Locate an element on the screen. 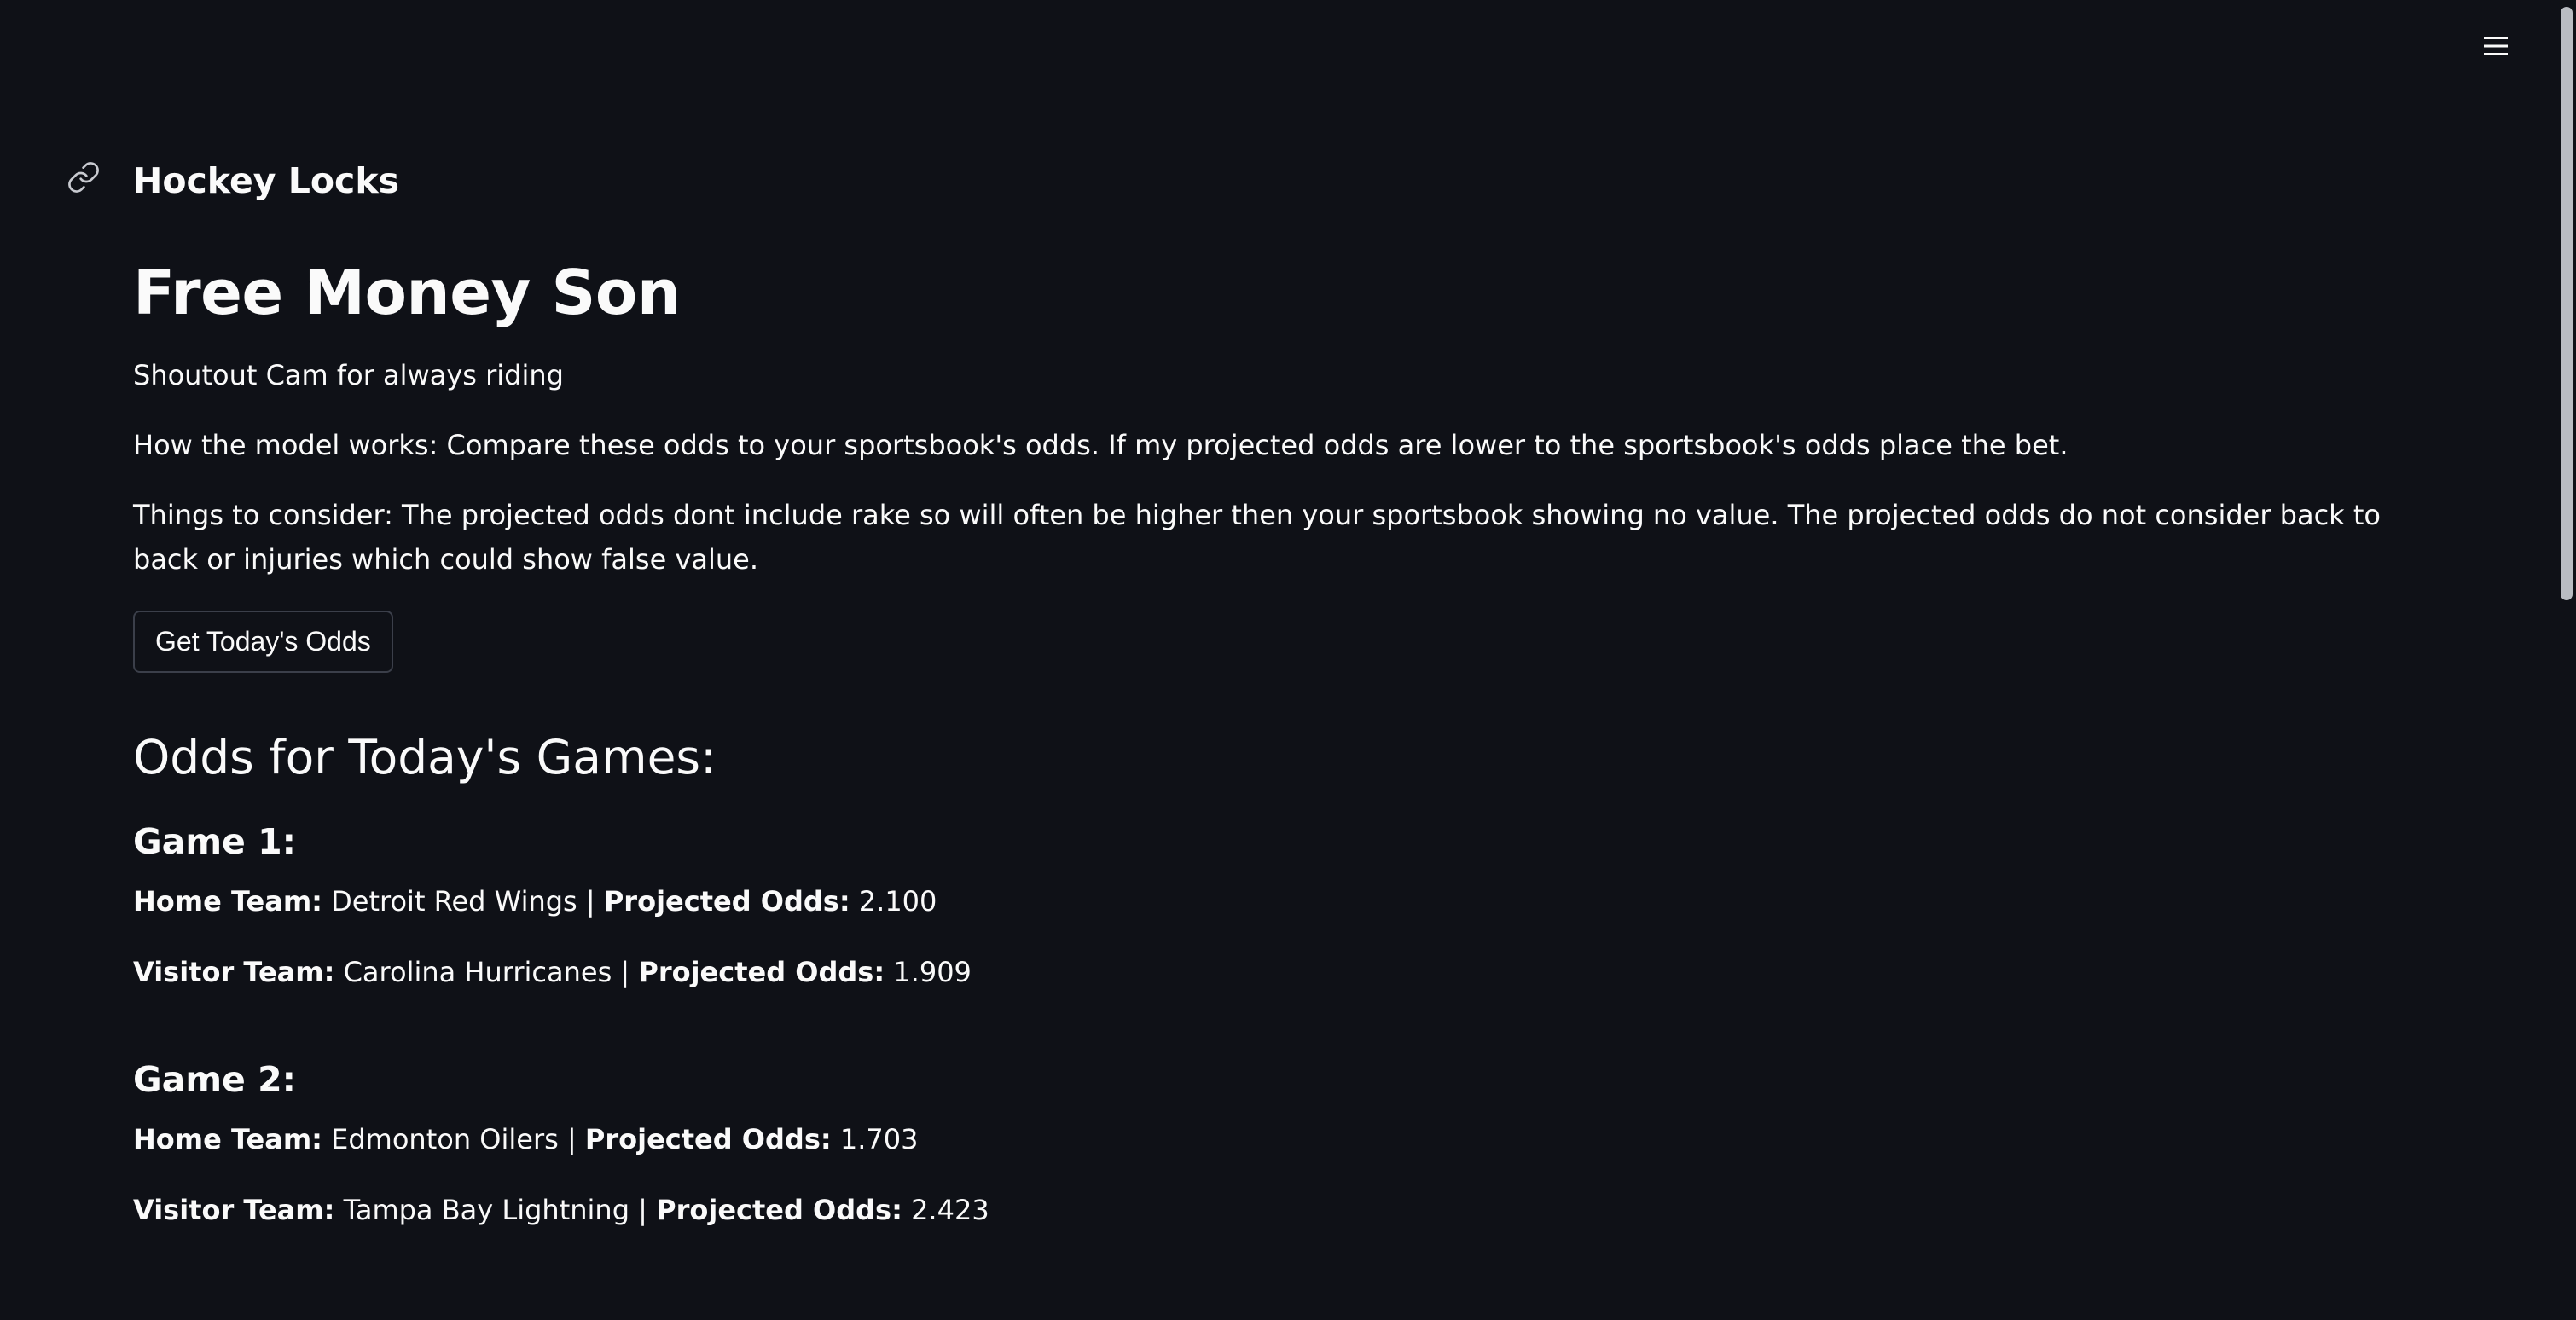 Image resolution: width=2576 pixels, height=1320 pixels. game-heading: Game 2: is located at coordinates (215, 1080).